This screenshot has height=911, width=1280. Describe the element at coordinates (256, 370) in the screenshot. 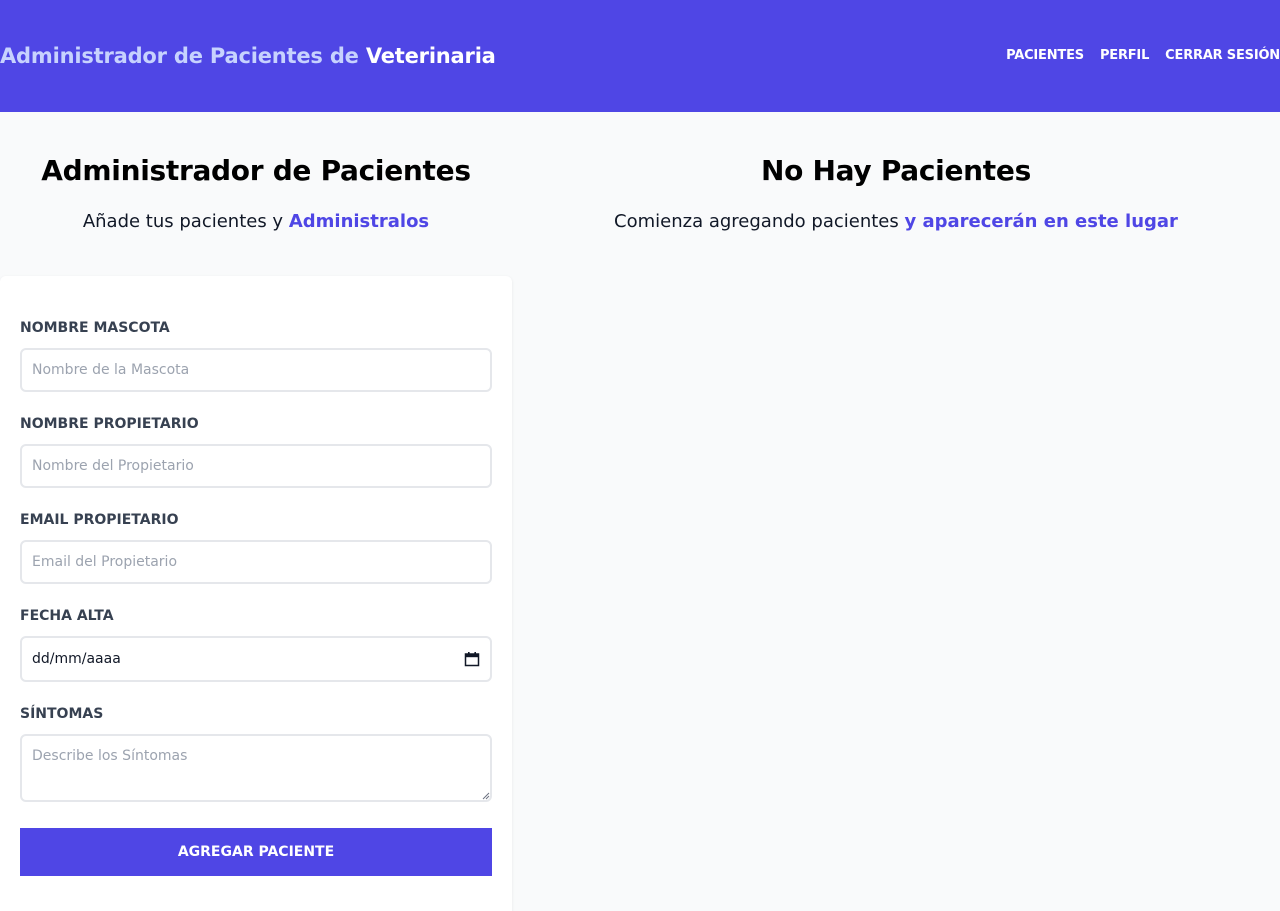

I see `pet-name-input` at that location.